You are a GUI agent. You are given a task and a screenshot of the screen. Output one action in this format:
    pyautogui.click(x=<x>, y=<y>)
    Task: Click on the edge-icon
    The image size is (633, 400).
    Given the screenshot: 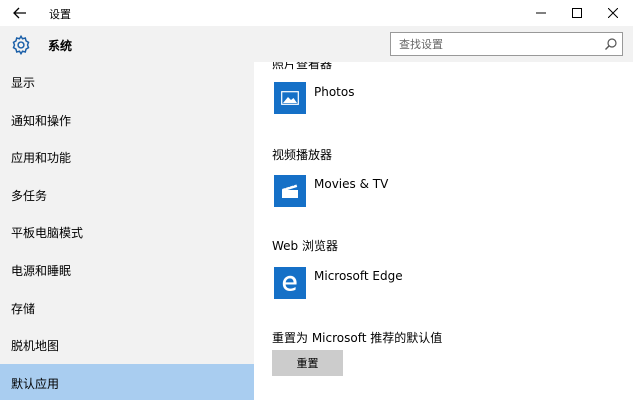 What is the action you would take?
    pyautogui.click(x=289, y=283)
    